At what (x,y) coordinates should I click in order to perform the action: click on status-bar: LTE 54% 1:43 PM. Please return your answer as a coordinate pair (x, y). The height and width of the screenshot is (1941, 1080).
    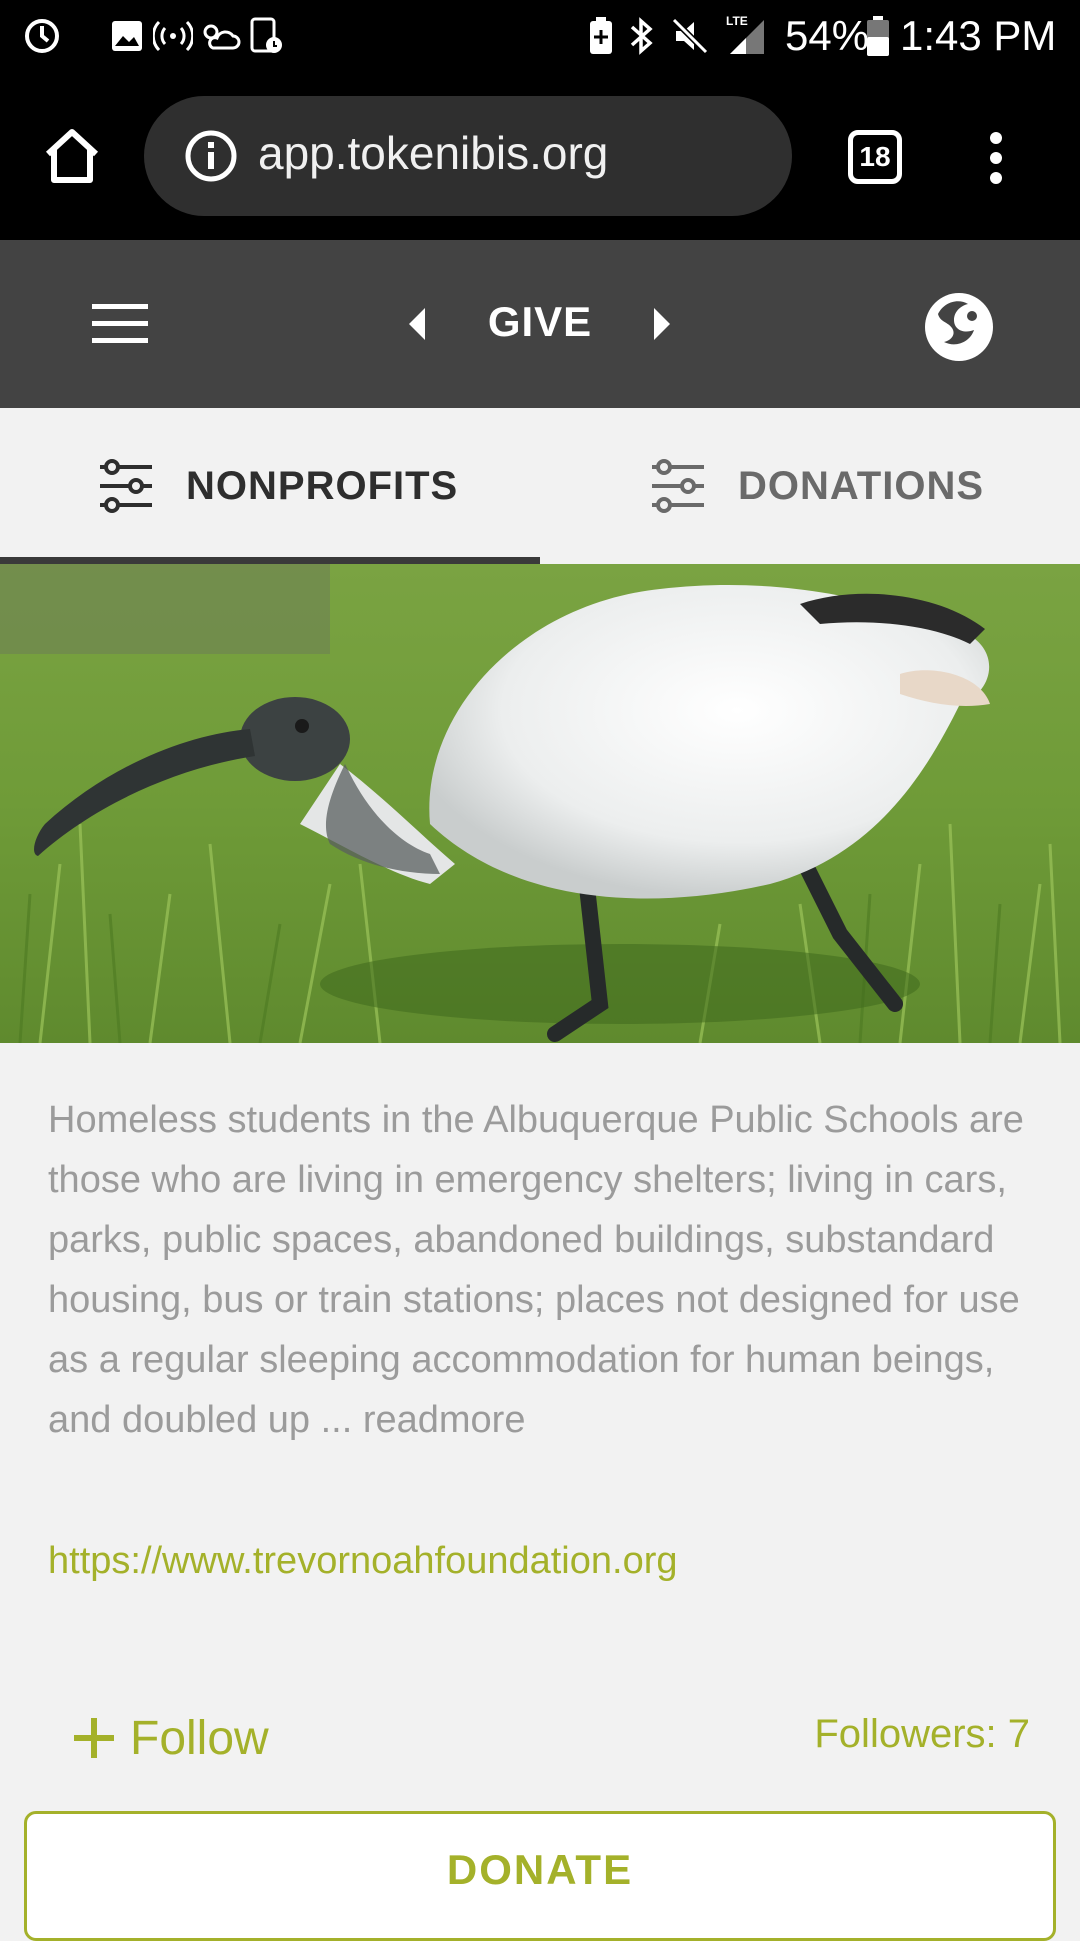
    Looking at the image, I should click on (540, 36).